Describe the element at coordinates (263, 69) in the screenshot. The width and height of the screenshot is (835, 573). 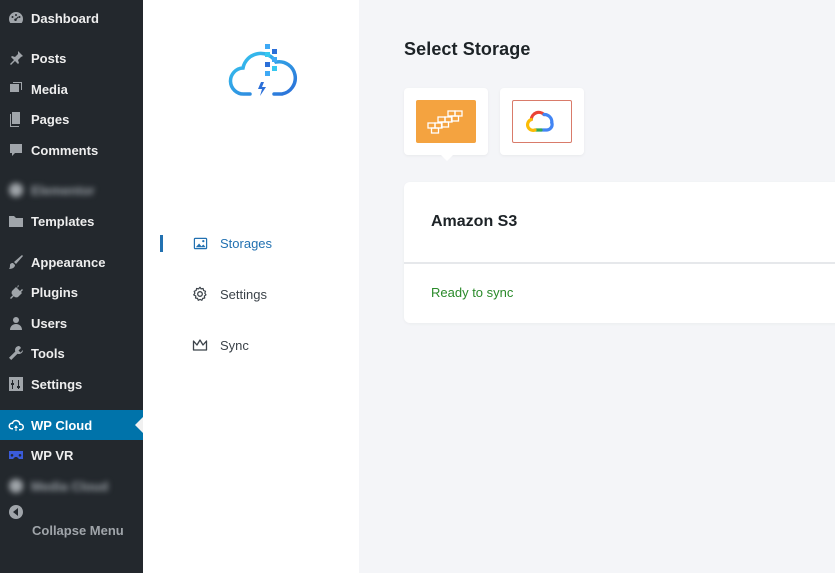
I see `wp-cloud-logo` at that location.